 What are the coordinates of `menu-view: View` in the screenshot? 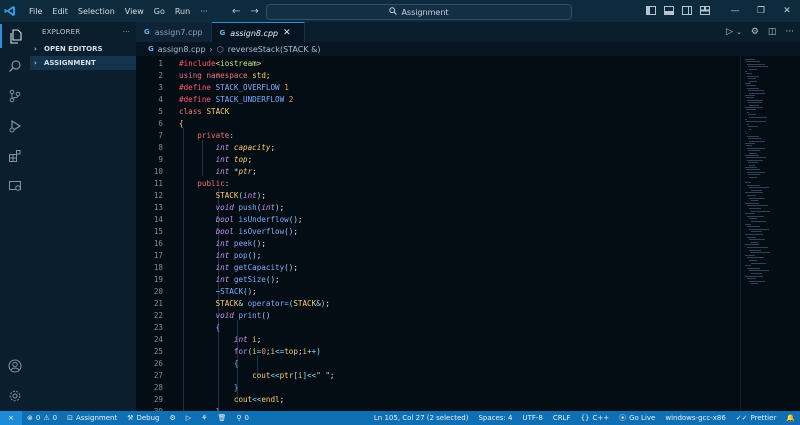 It's located at (134, 11).